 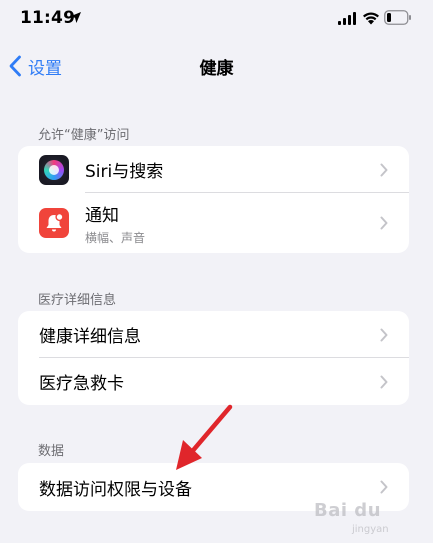 What do you see at coordinates (51, 451) in the screenshot?
I see `section-header-data: 数据` at bounding box center [51, 451].